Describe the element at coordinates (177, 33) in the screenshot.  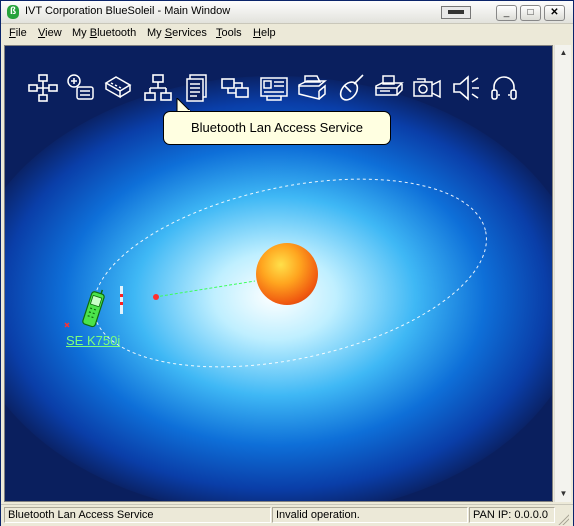
I see `menu-my-services: My Services` at that location.